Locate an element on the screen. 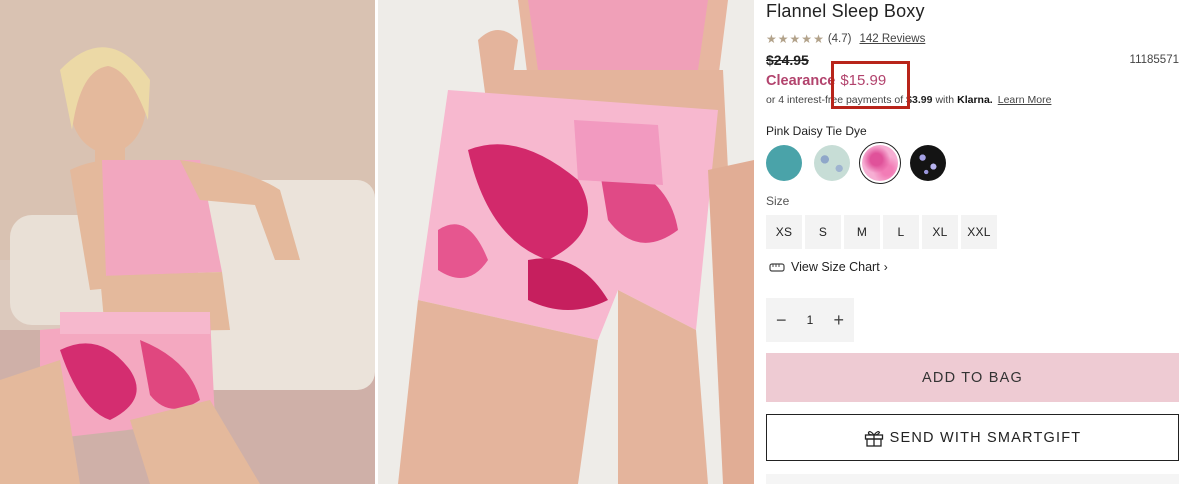  product-title: Flannel Sleep Boxy is located at coordinates (845, 11).